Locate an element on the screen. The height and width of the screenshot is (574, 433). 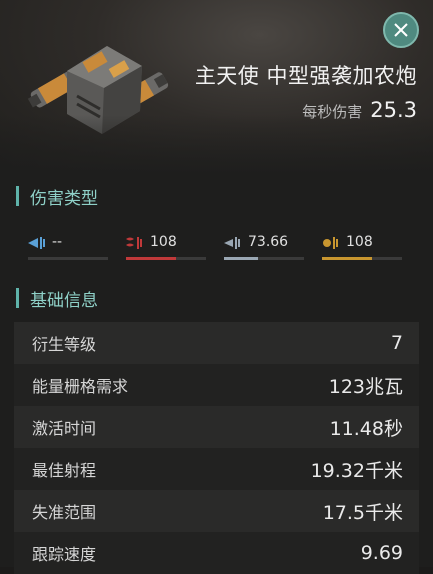
stat-value: 123兆瓦 is located at coordinates (365, 386).